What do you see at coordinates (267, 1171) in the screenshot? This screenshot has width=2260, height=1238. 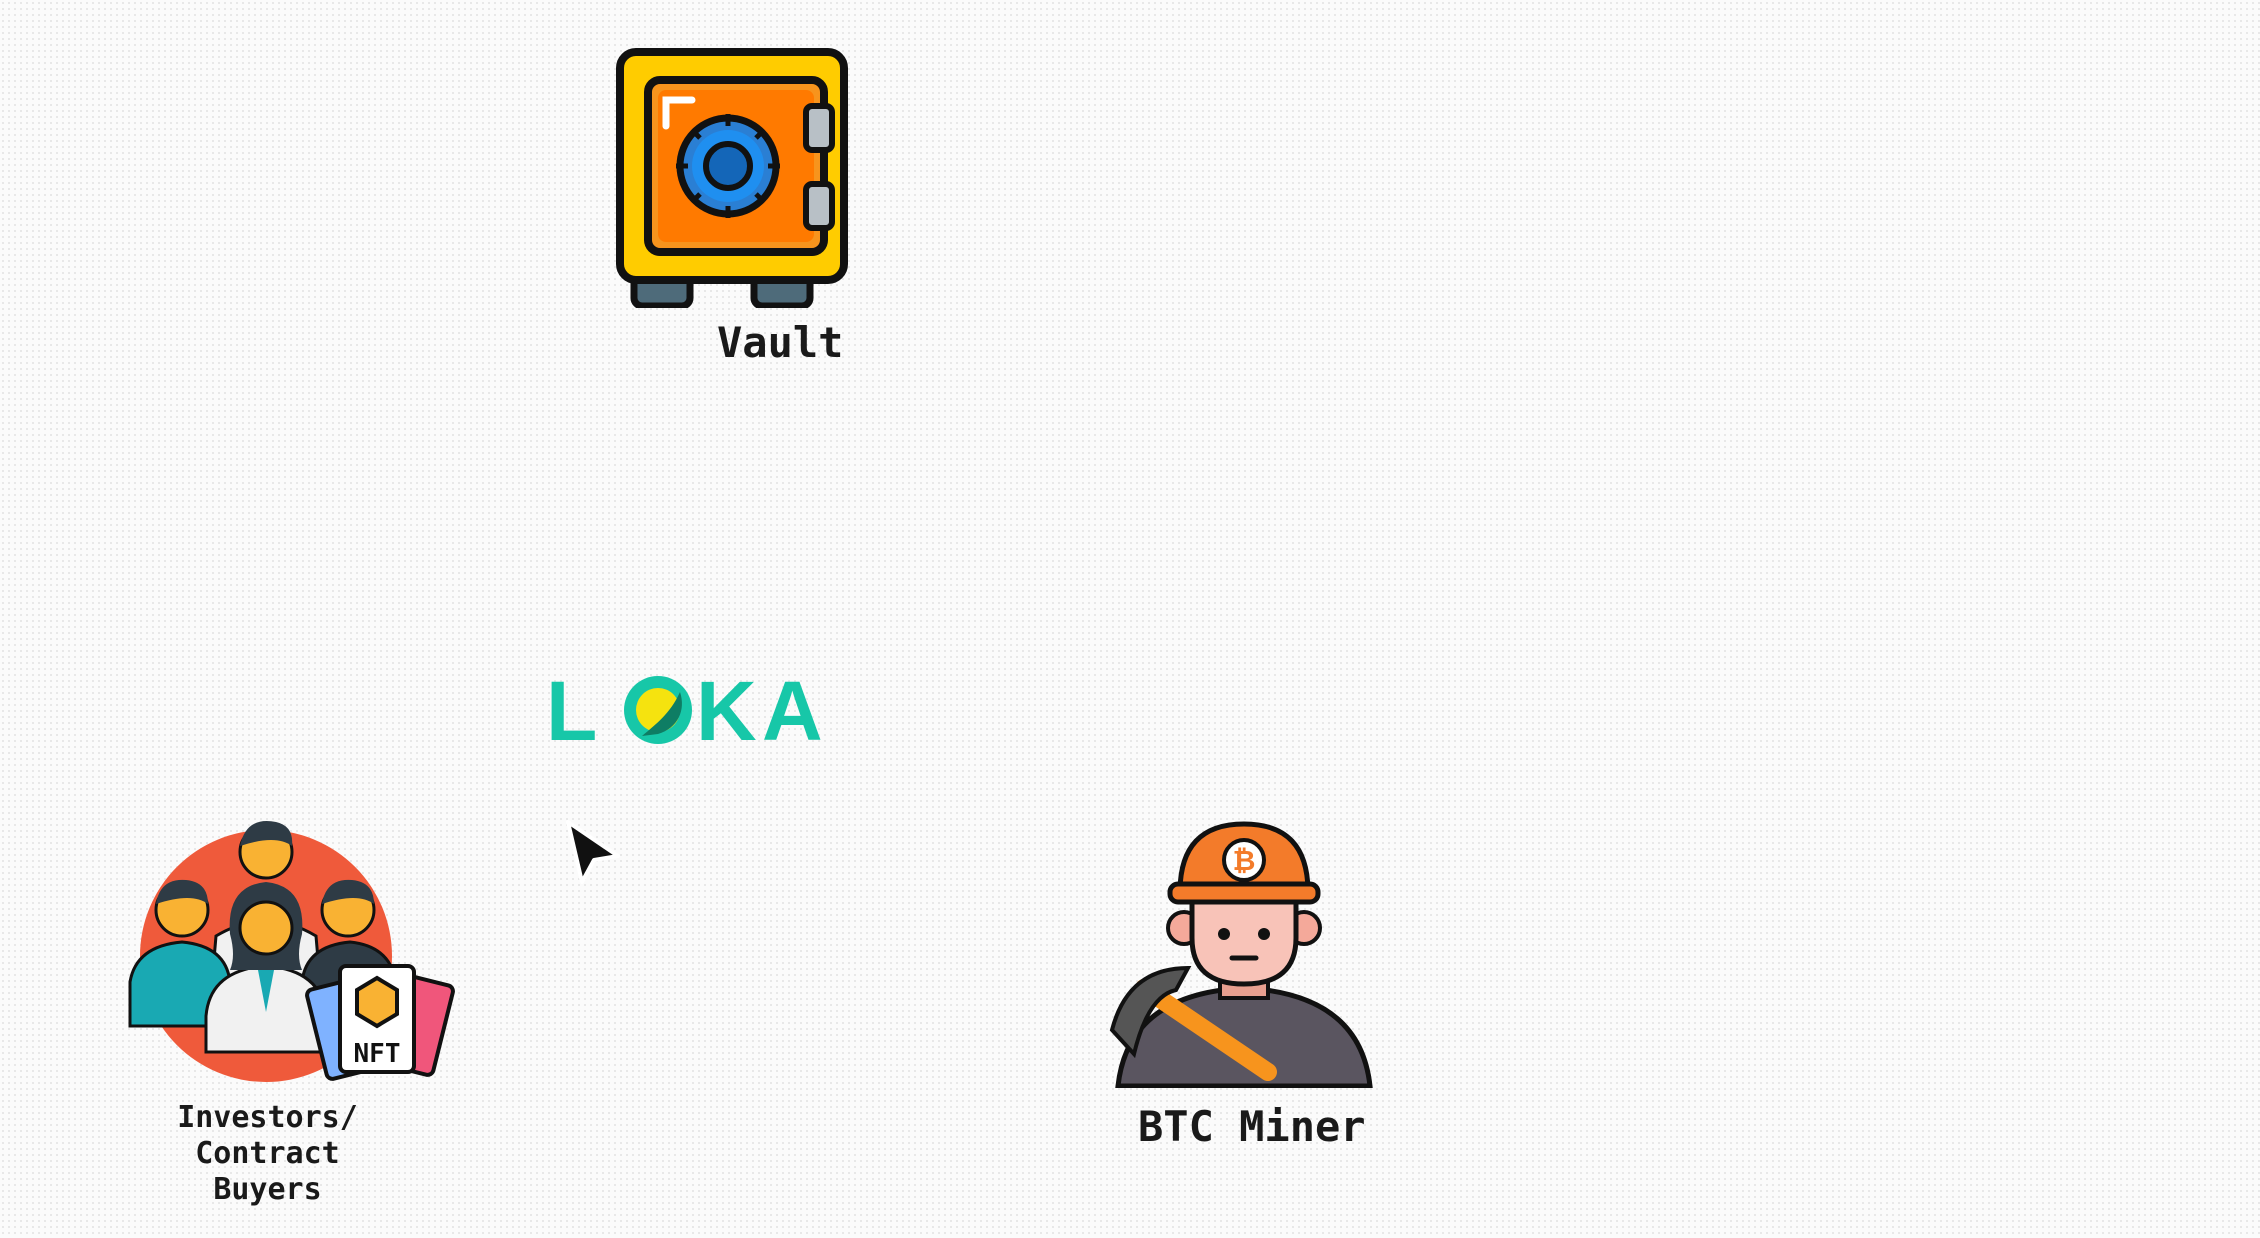 I see `investors-label-line2: Contract Buyers` at bounding box center [267, 1171].